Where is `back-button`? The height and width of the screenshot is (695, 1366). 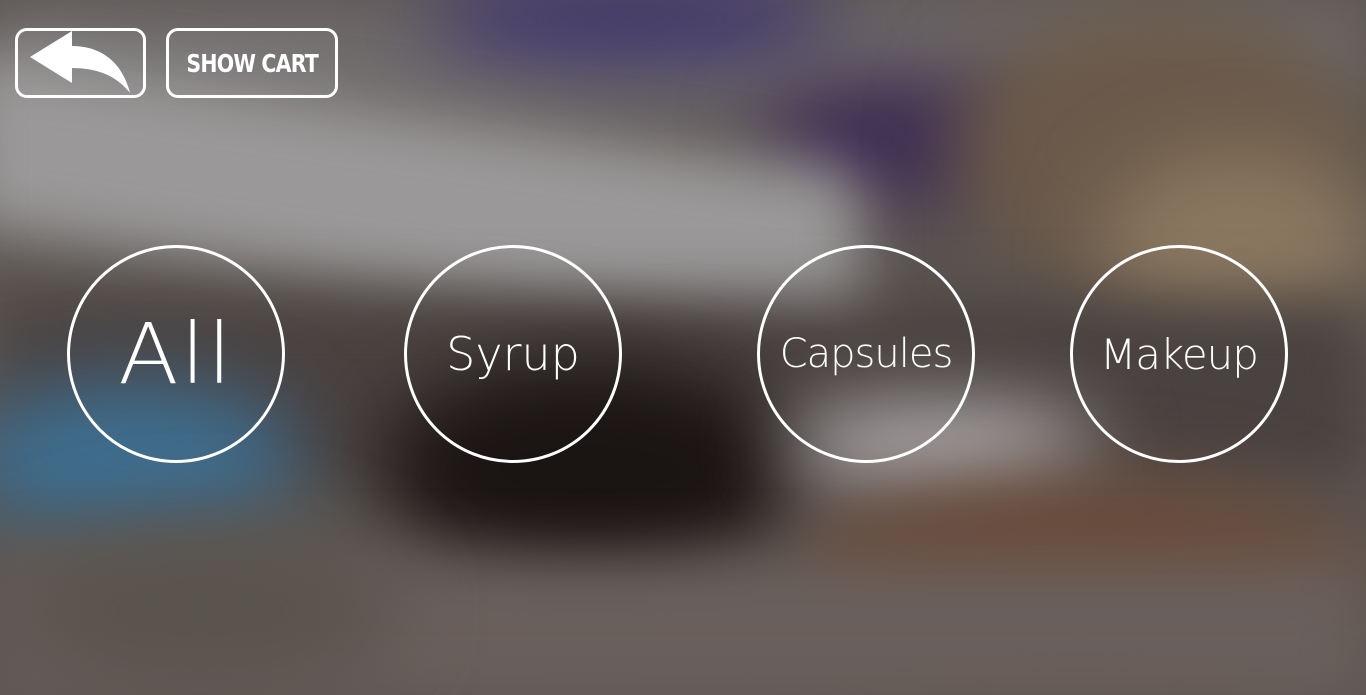
back-button is located at coordinates (80, 63).